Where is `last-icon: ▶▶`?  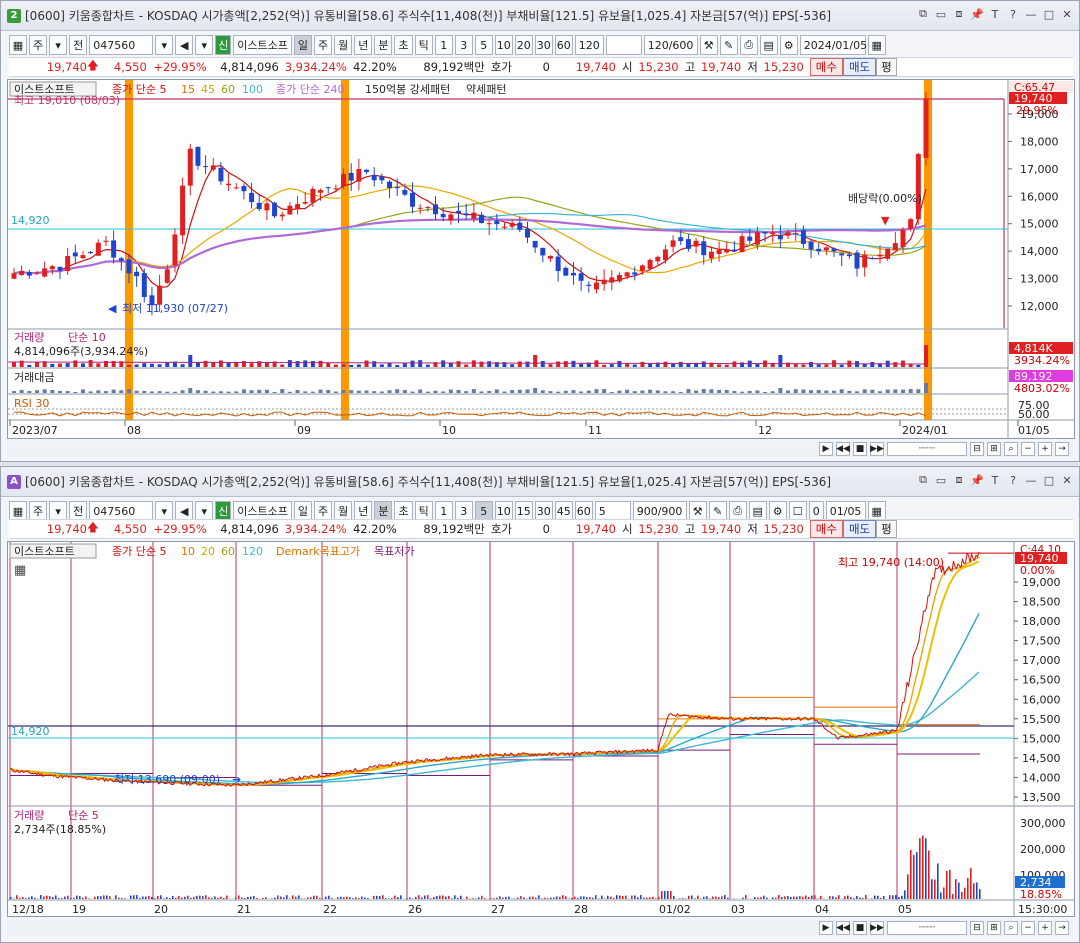
last-icon: ▶▶ is located at coordinates (877, 449).